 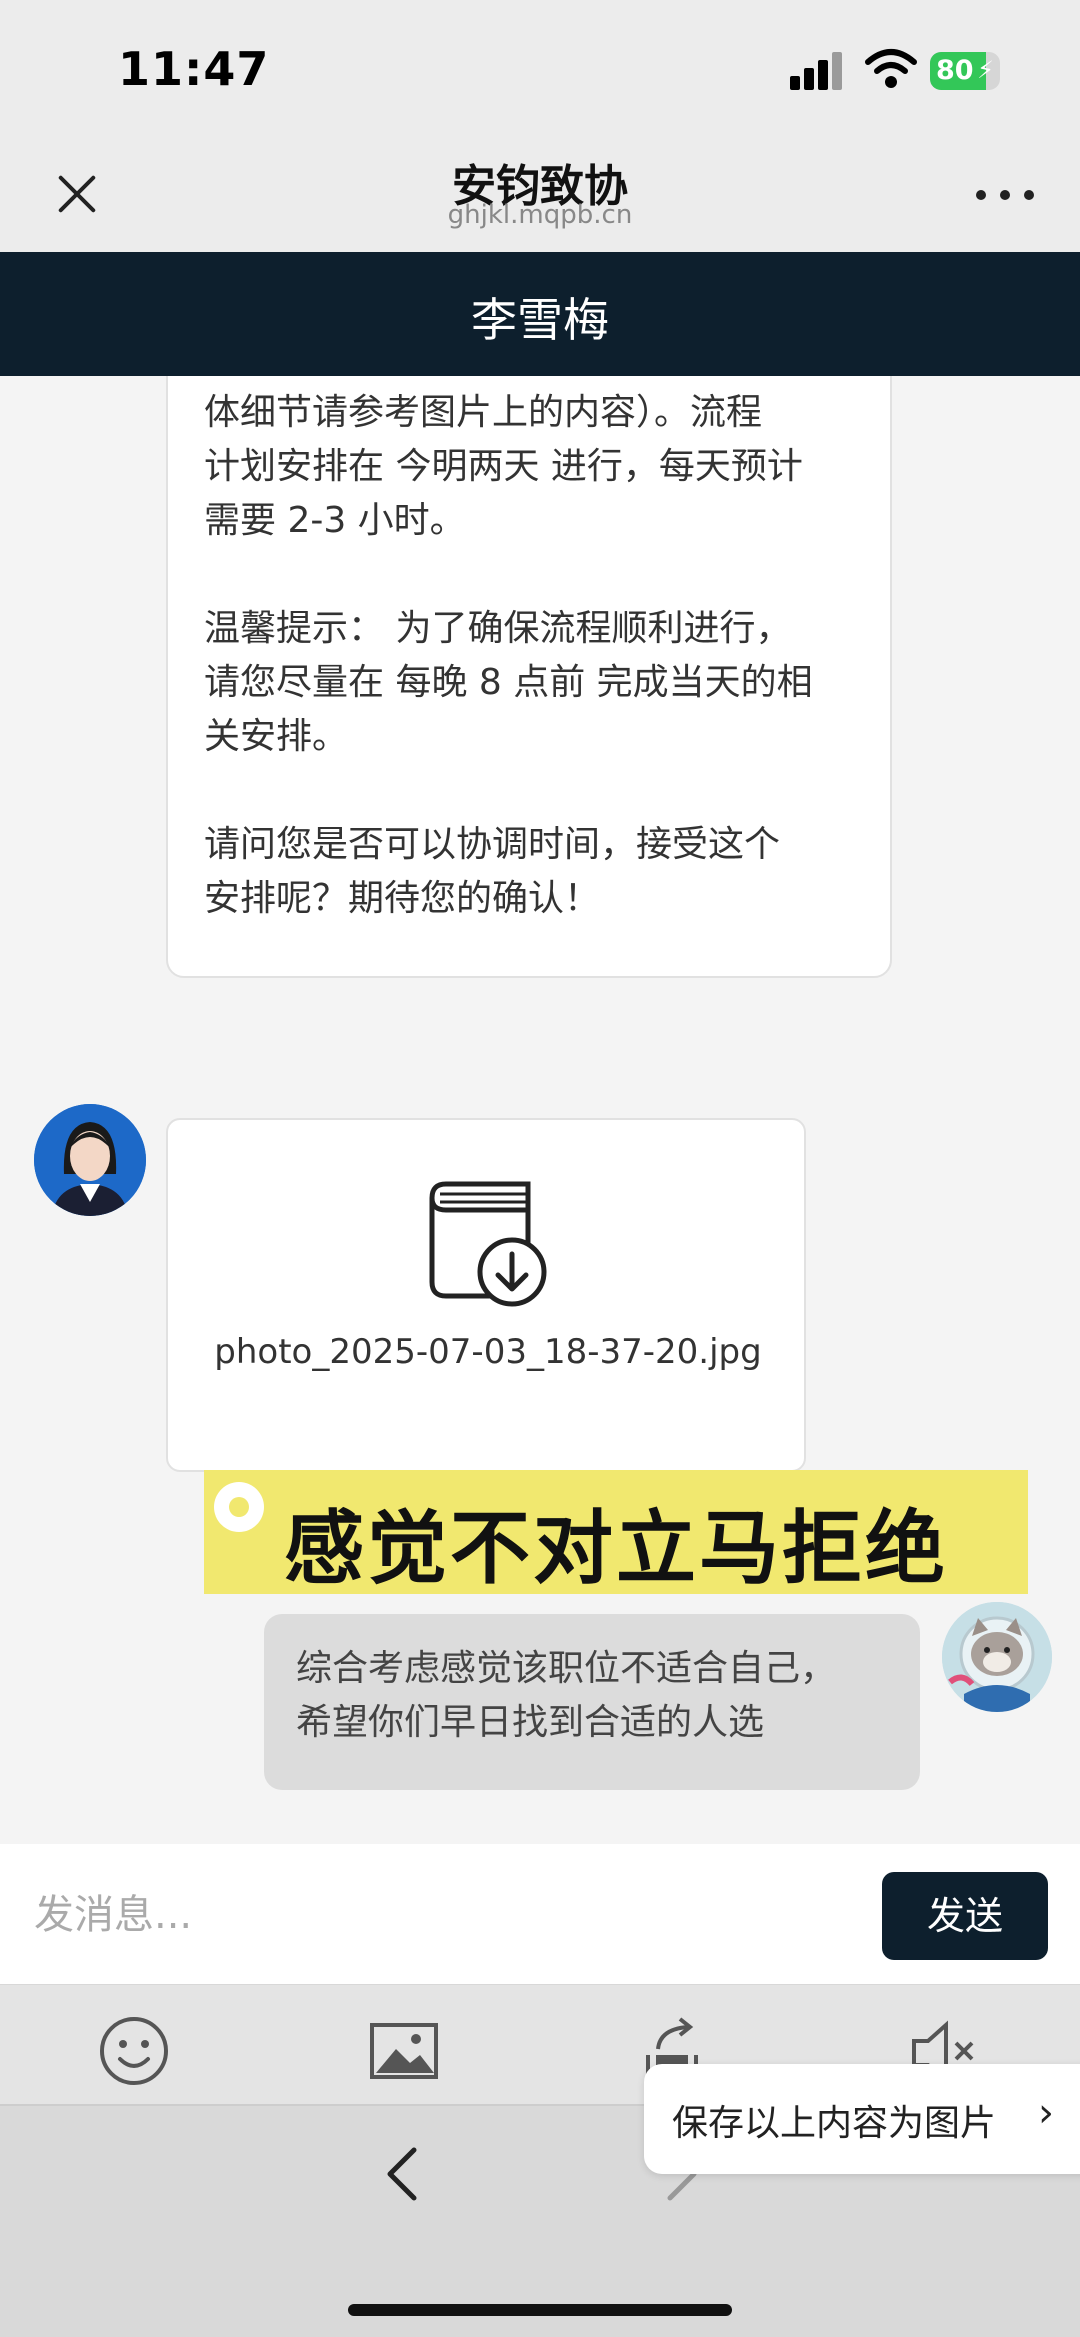 I want to click on contact-name: 李雪梅, so click(x=540, y=320).